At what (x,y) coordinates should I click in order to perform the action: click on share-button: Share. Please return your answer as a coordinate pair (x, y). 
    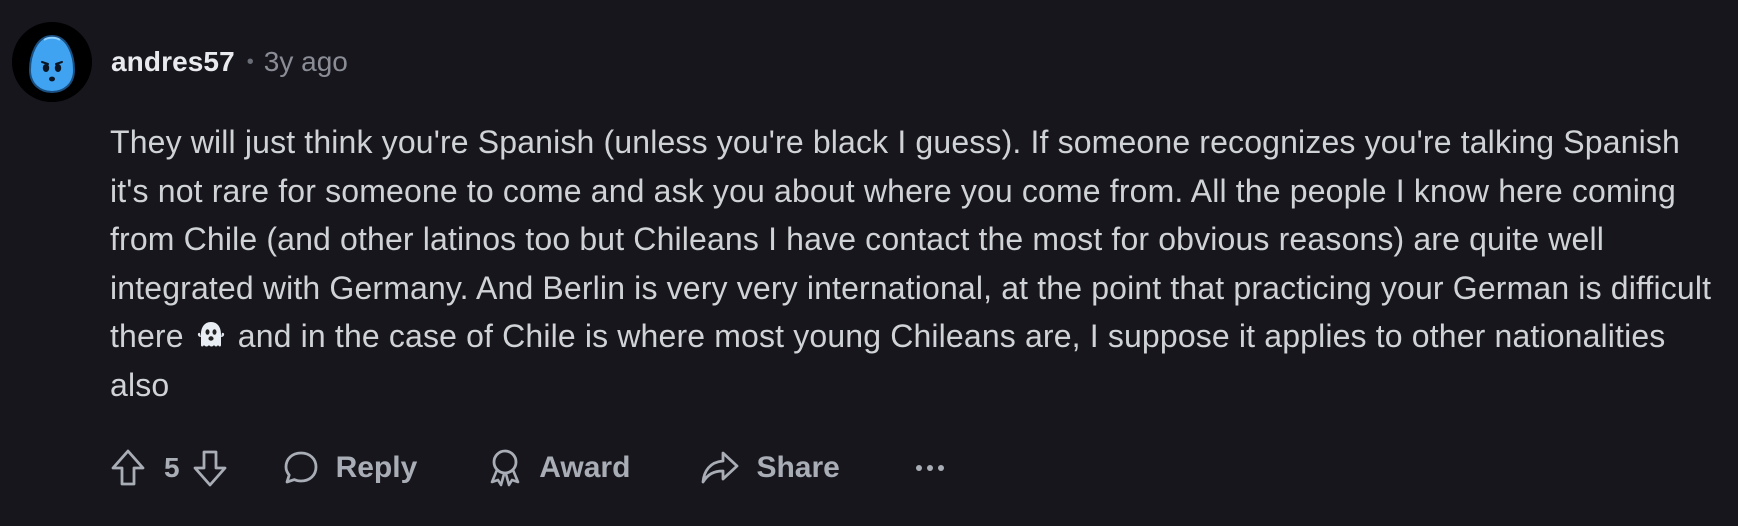
    Looking at the image, I should click on (770, 468).